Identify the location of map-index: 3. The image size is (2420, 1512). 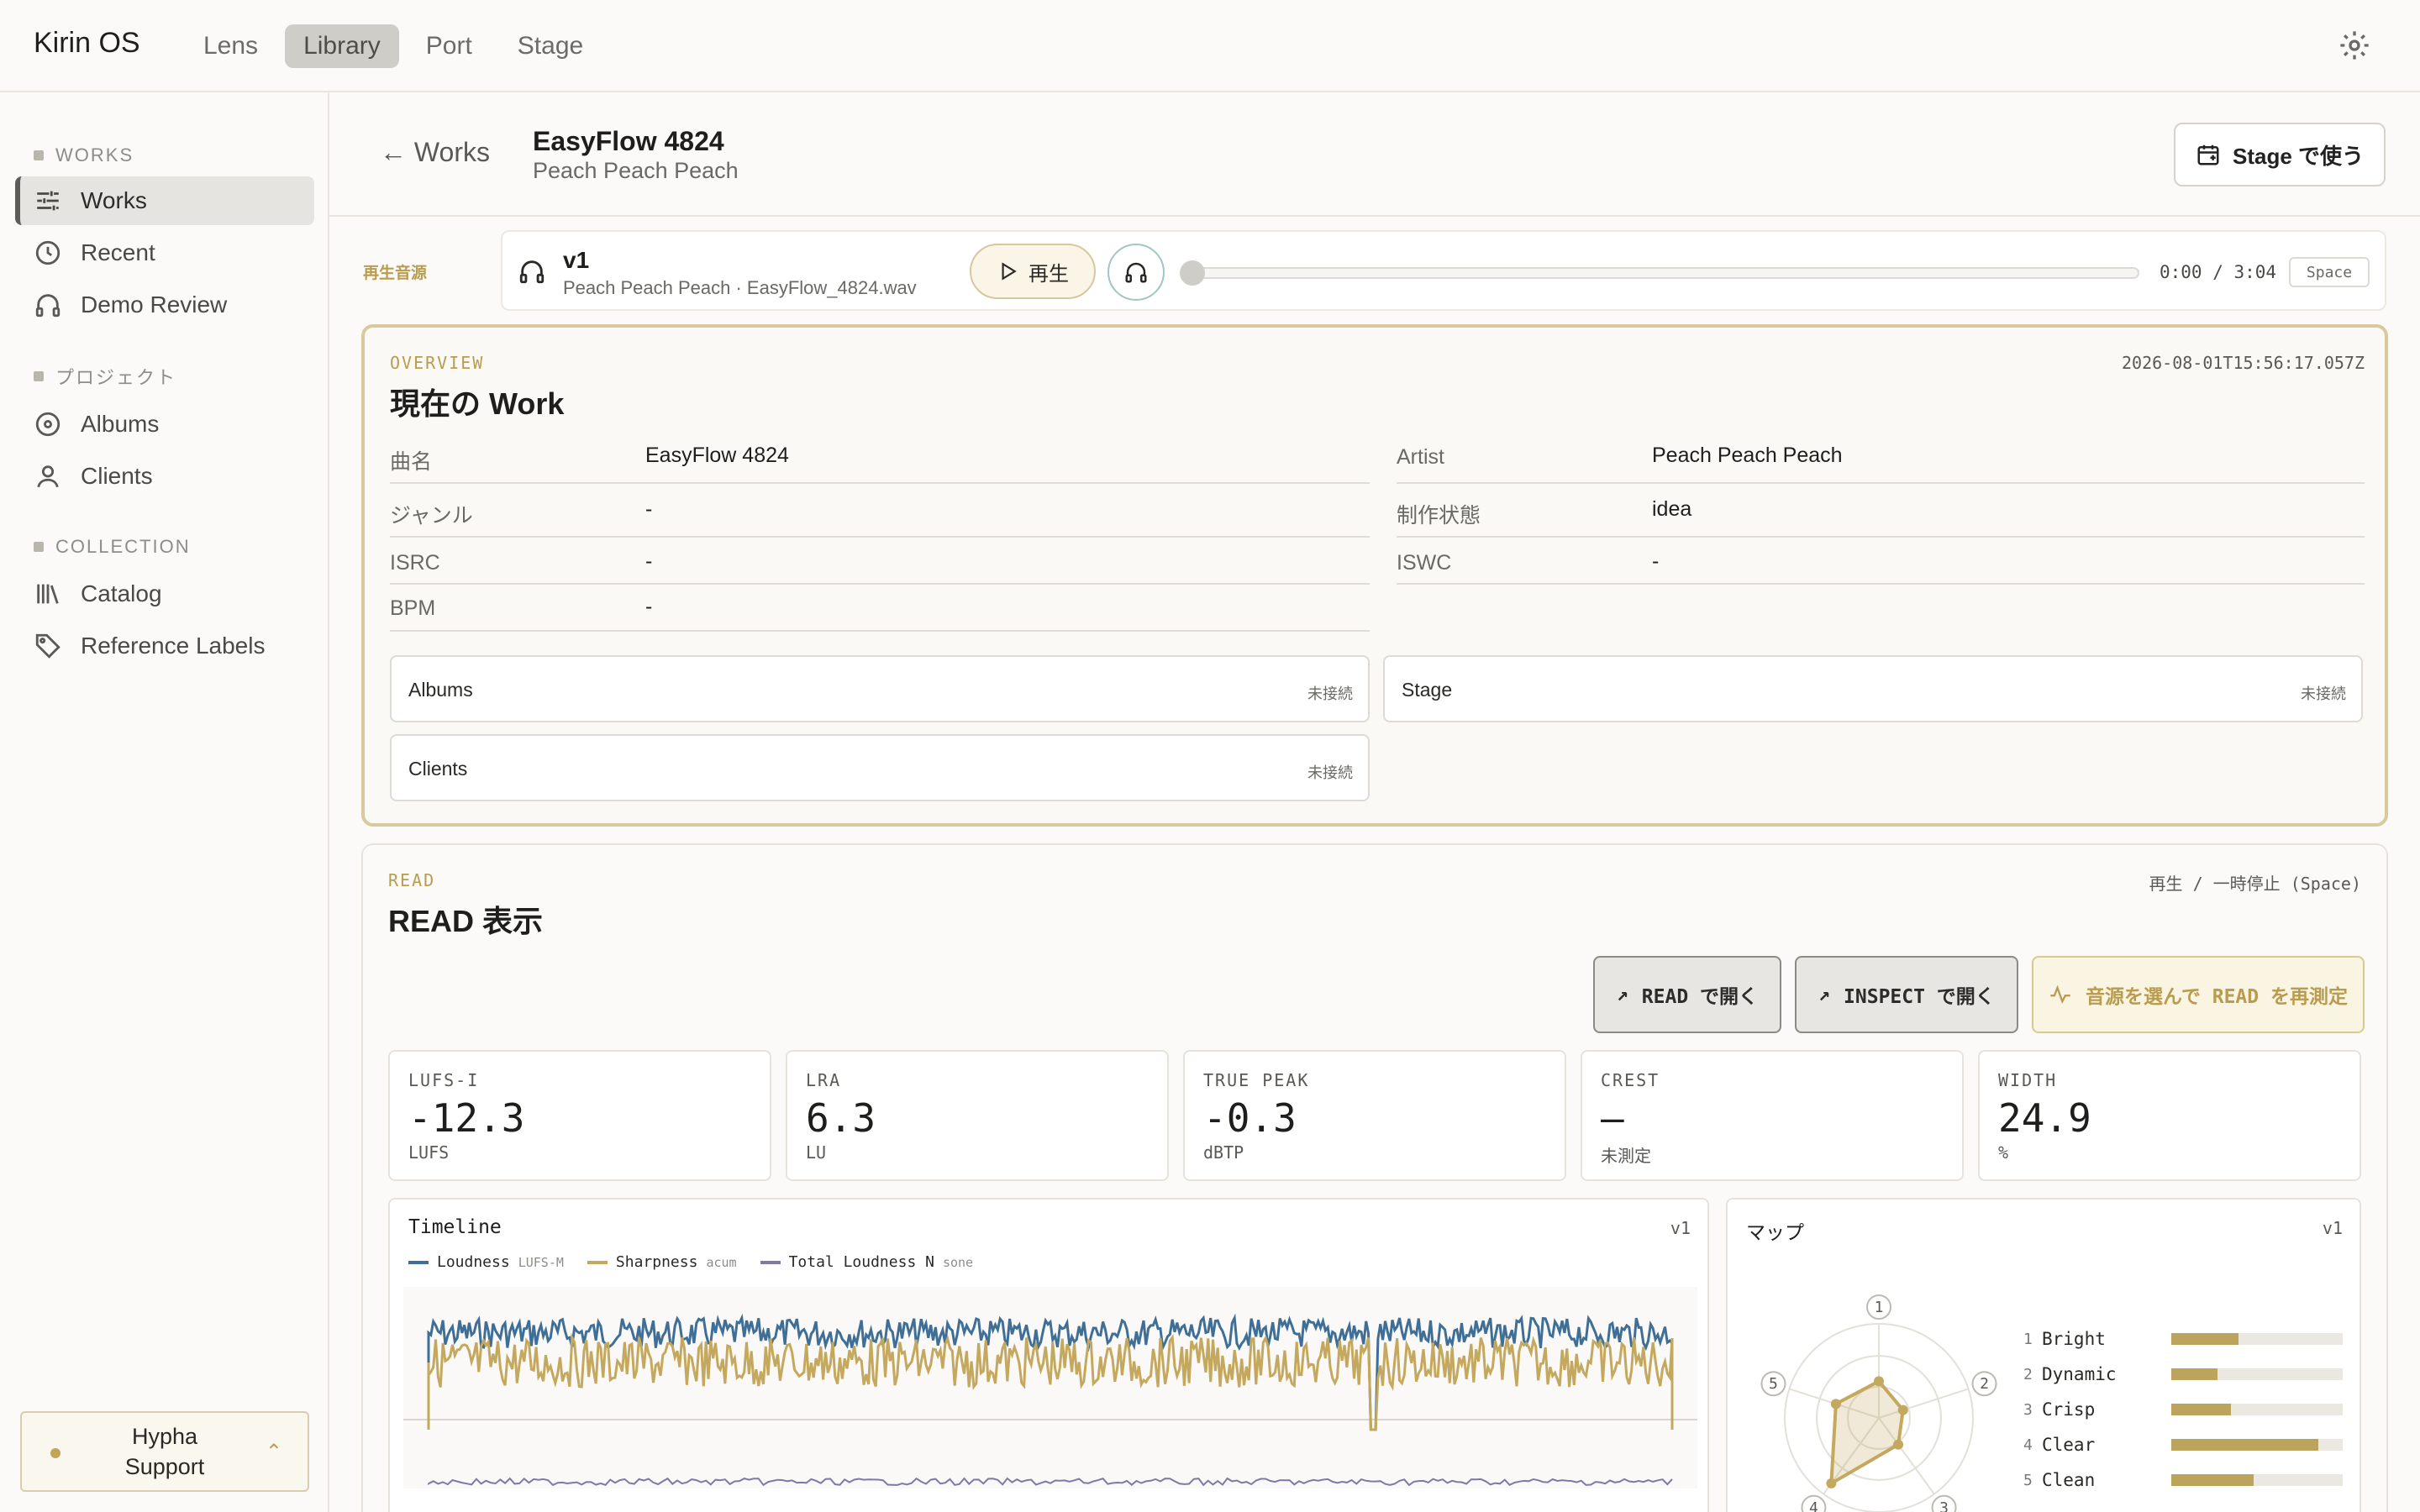
(2028, 1409).